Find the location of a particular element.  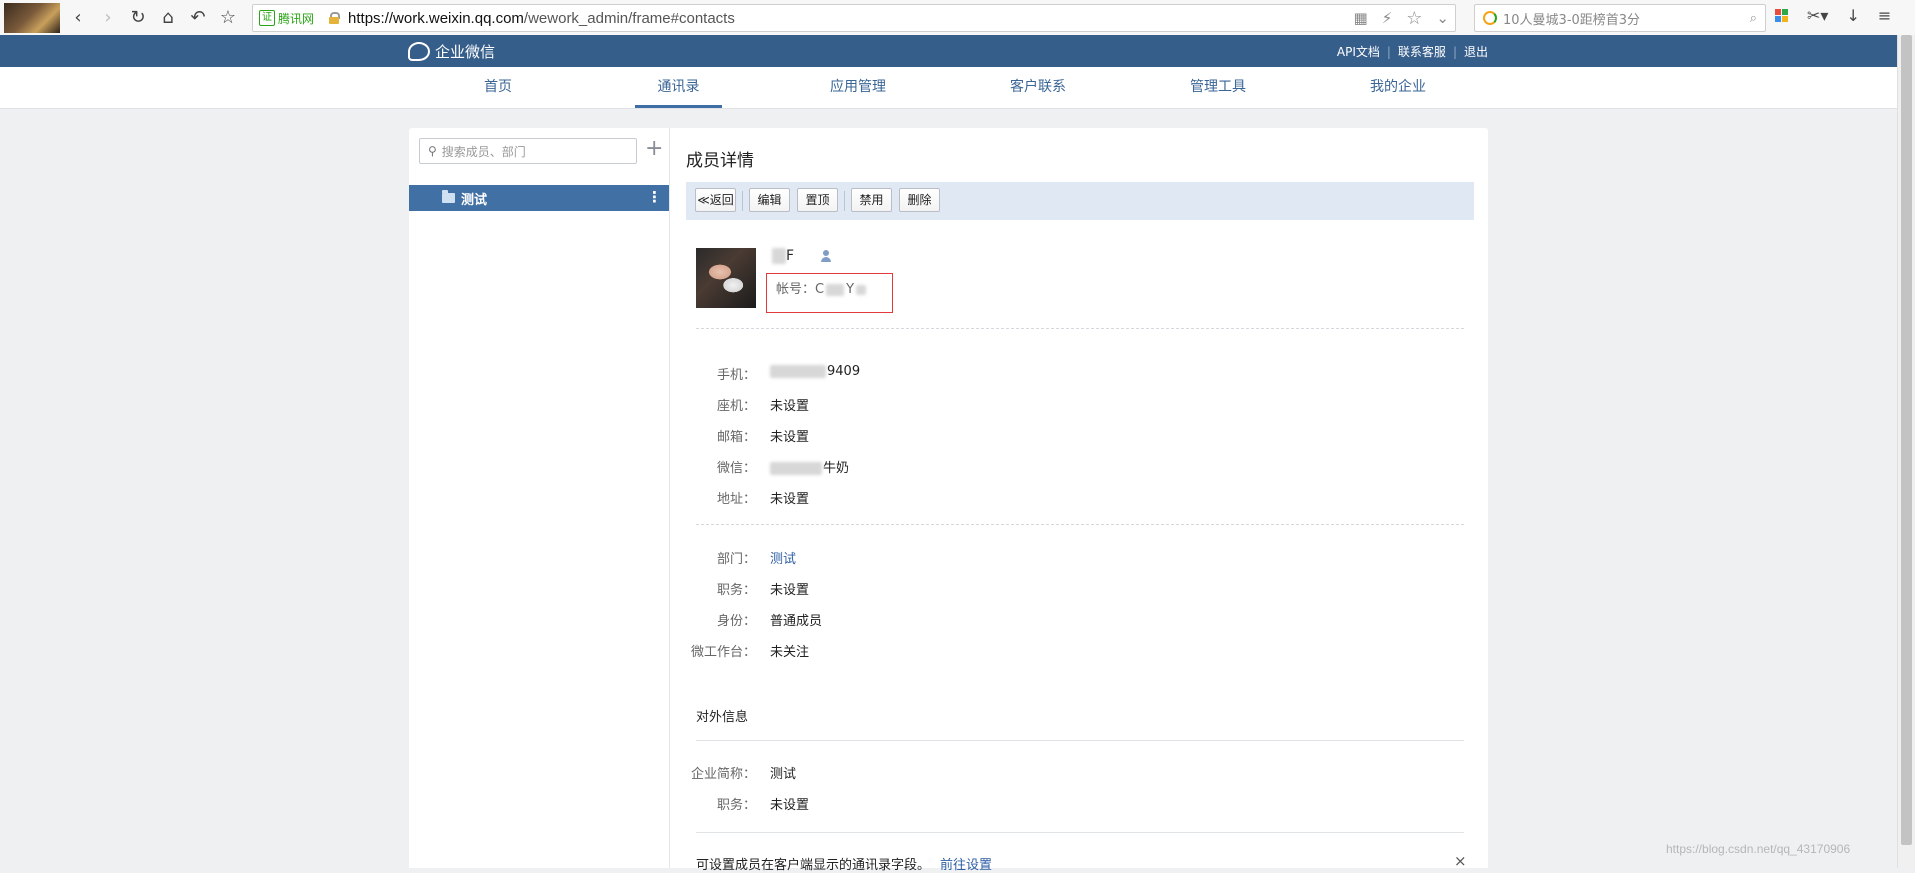

account-visible-1: C is located at coordinates (820, 289).